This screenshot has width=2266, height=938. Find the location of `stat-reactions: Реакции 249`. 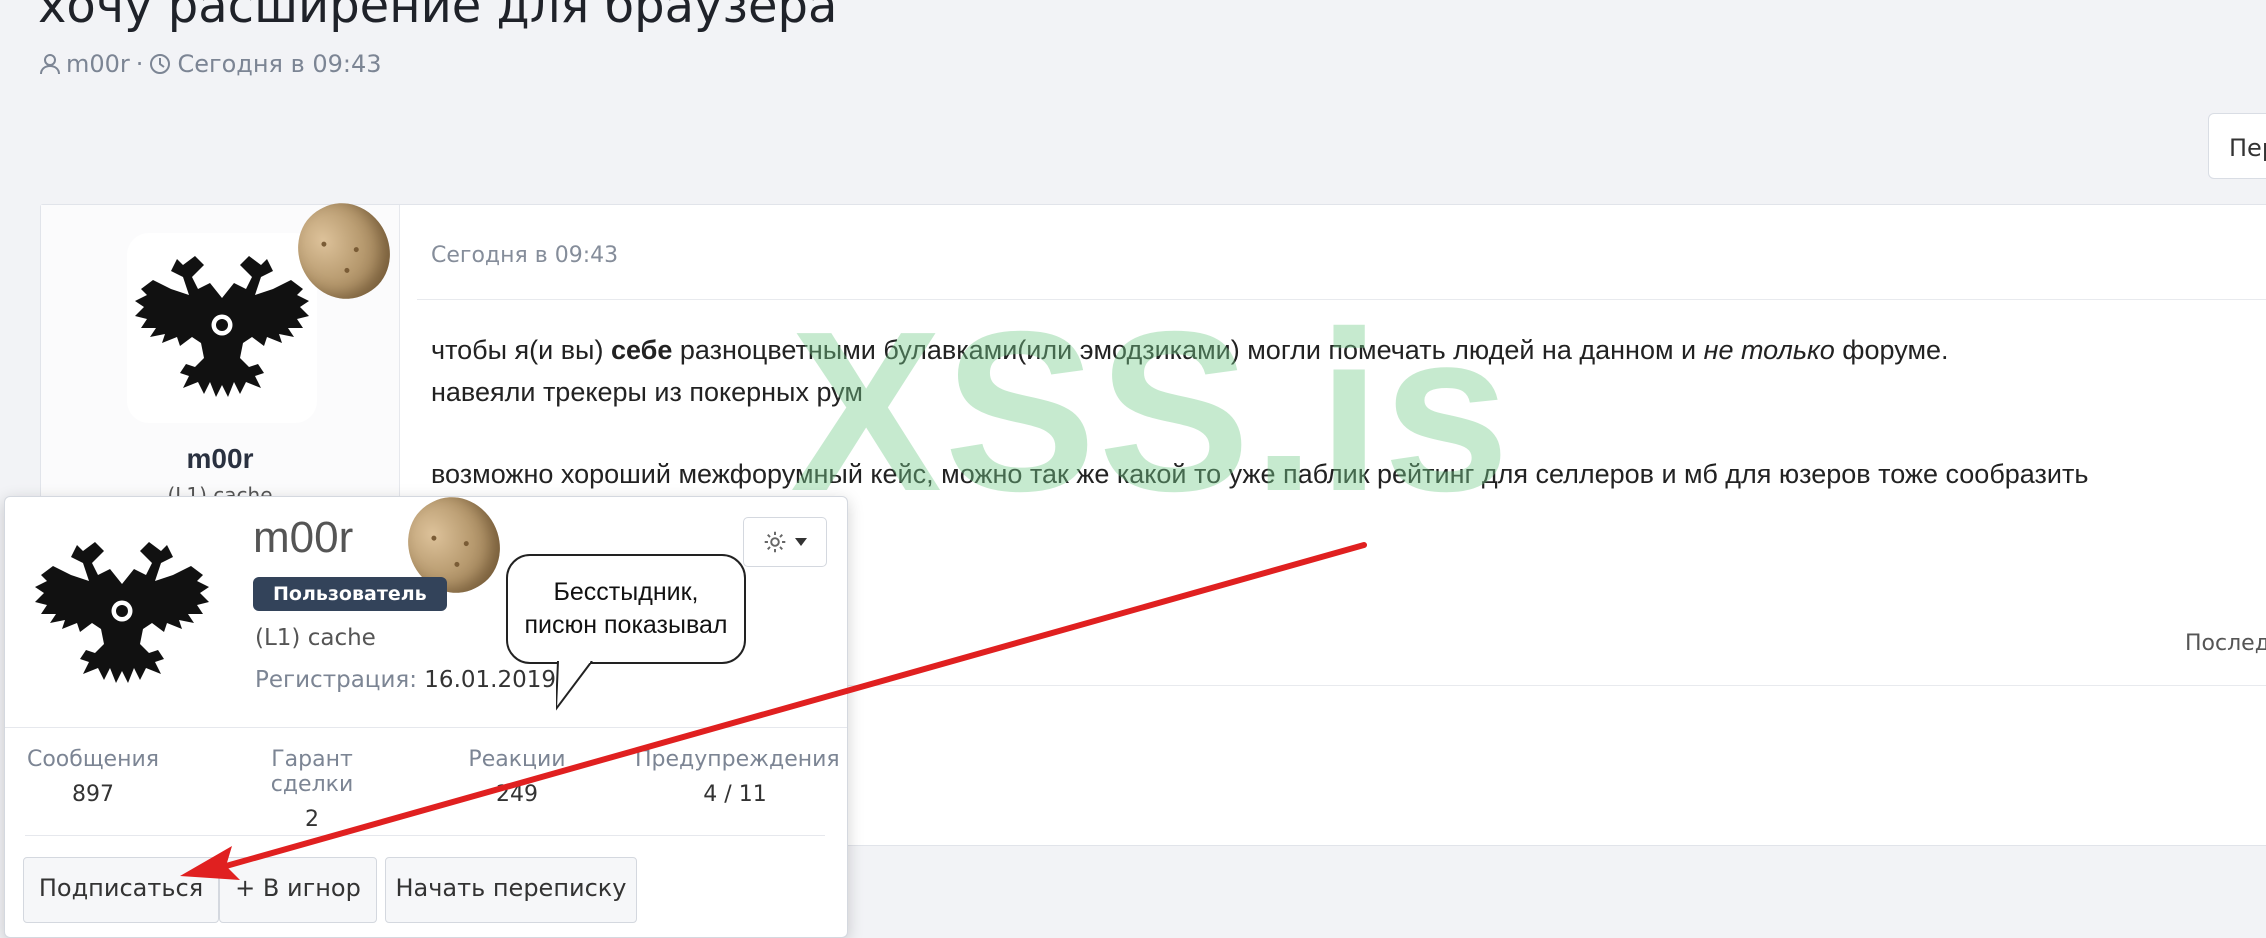

stat-reactions: Реакции 249 is located at coordinates (517, 777).